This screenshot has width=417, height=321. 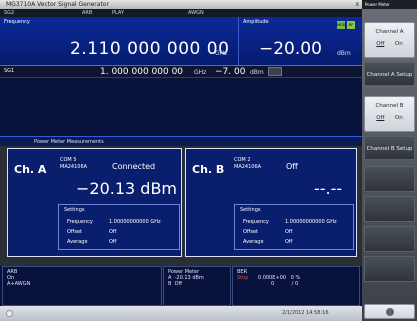 I want to click on start-icon, so click(x=9, y=313).